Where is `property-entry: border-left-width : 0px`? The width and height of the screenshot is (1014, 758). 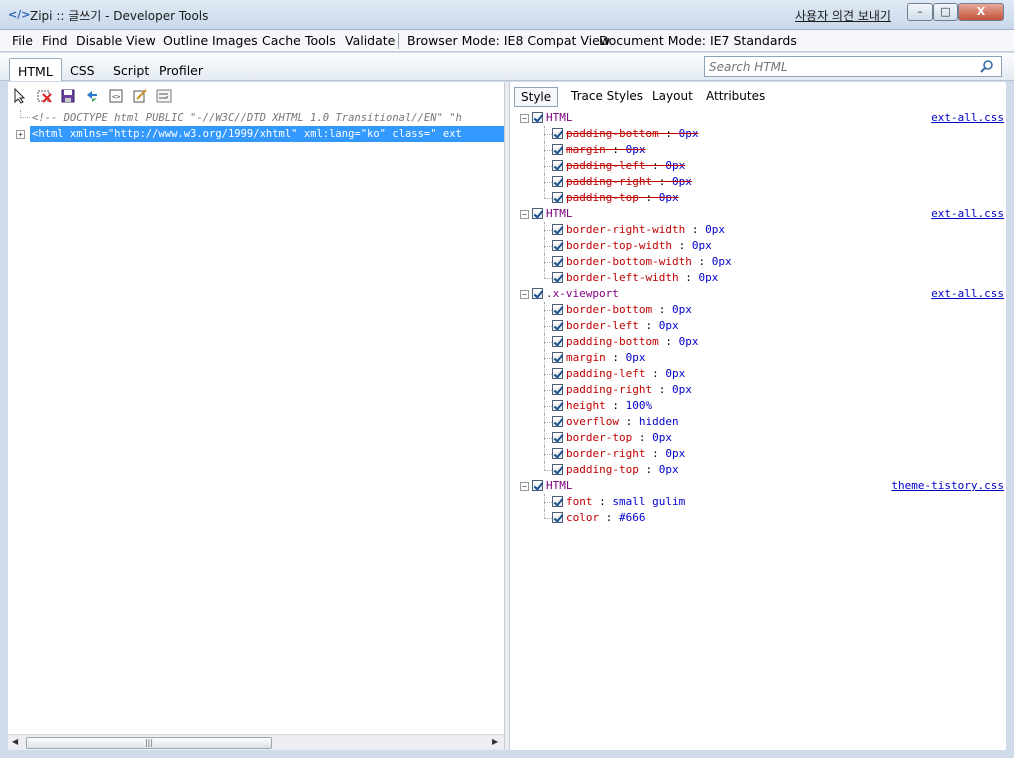 property-entry: border-left-width : 0px is located at coordinates (642, 278).